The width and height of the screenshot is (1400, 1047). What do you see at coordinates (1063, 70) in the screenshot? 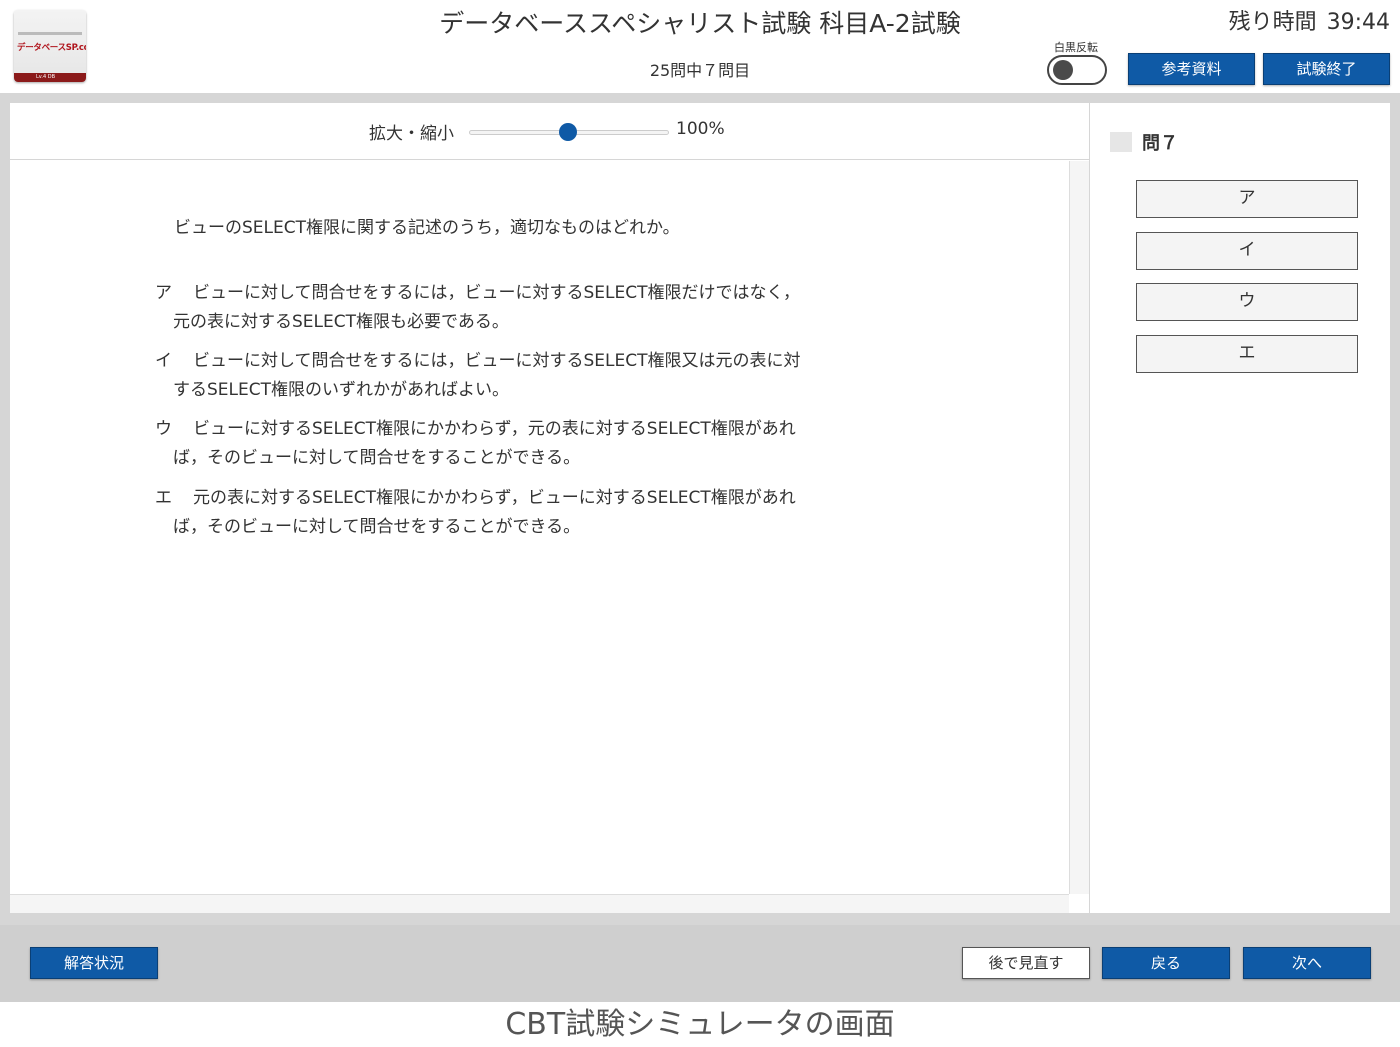
I see `toggle-knob` at bounding box center [1063, 70].